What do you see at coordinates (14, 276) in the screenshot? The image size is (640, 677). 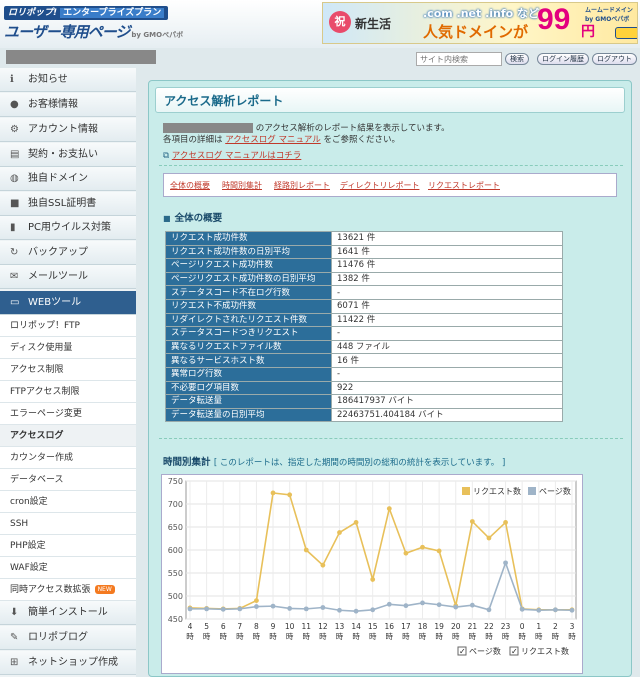 I see `mail-icon: ✉` at bounding box center [14, 276].